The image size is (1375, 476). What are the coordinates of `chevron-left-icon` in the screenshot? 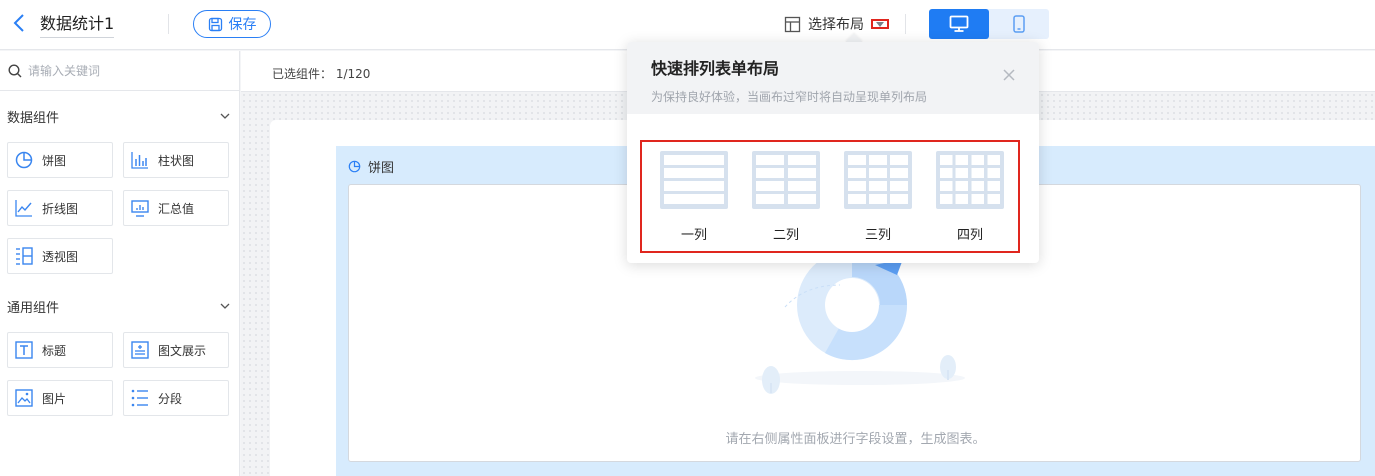 It's located at (18, 23).